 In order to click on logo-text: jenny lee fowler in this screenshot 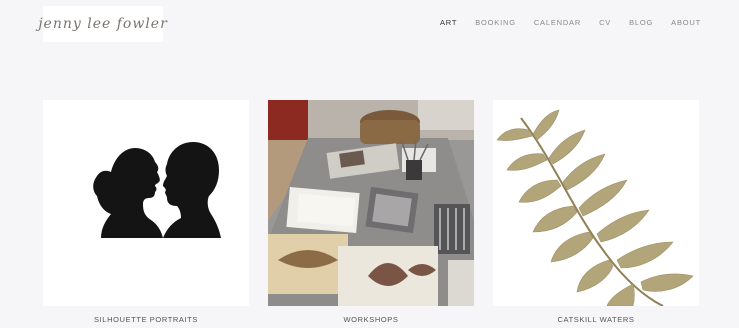, I will do `click(103, 24)`.